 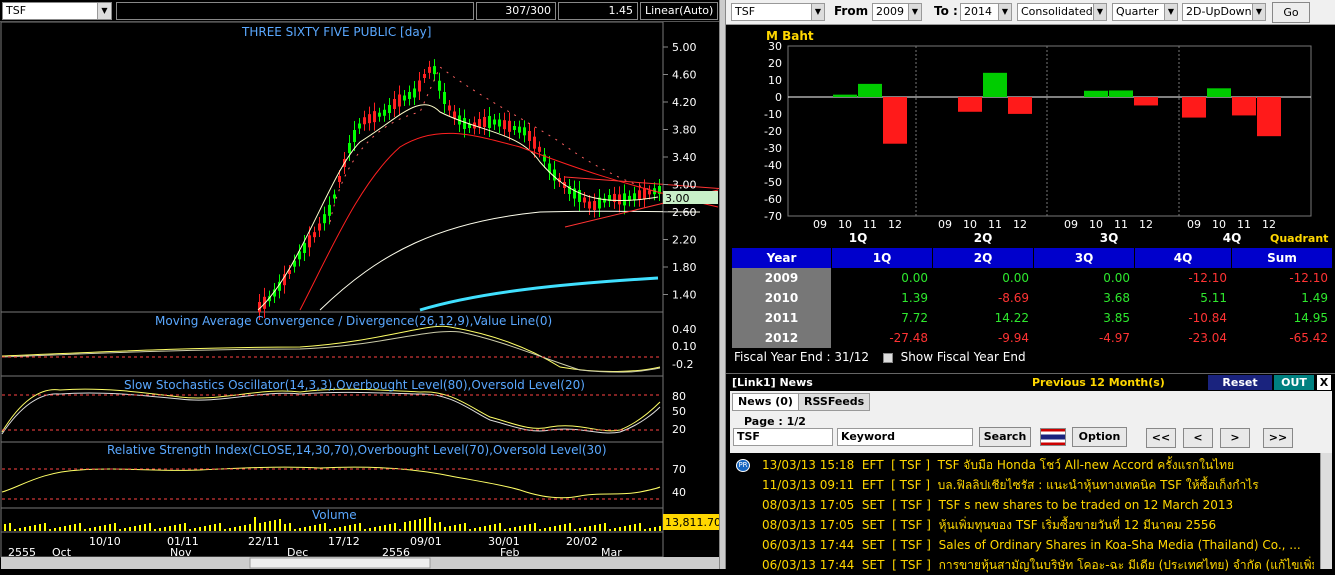 I want to click on price-tick-label: 3.40, so click(x=684, y=157).